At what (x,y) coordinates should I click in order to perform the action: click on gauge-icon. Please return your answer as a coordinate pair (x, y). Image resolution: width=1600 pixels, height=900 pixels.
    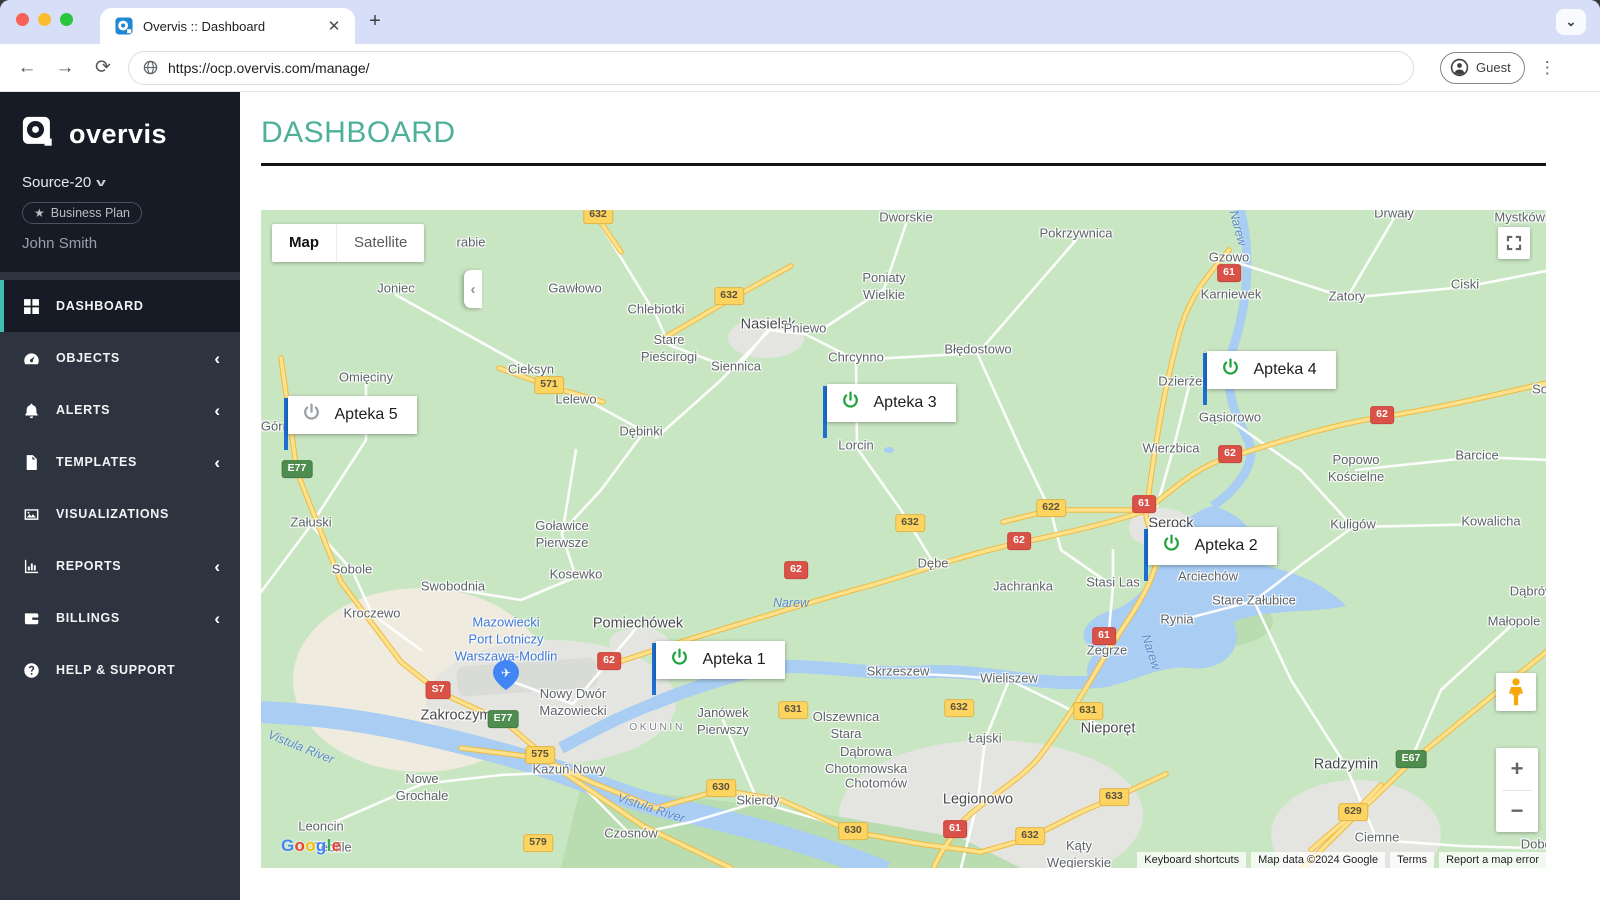
    Looking at the image, I should click on (32, 358).